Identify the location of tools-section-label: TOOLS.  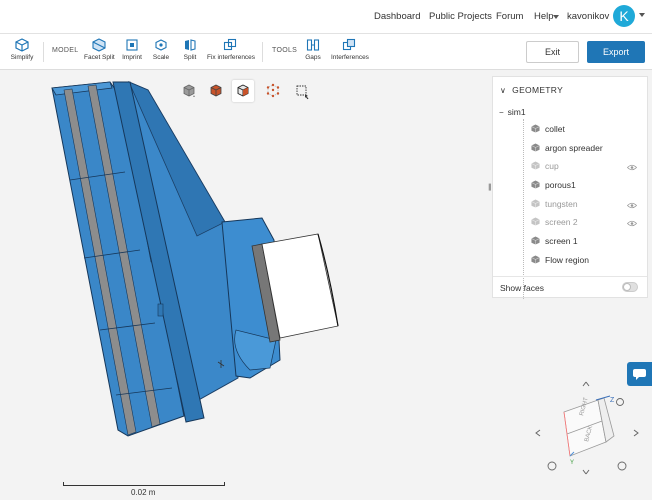
(285, 50).